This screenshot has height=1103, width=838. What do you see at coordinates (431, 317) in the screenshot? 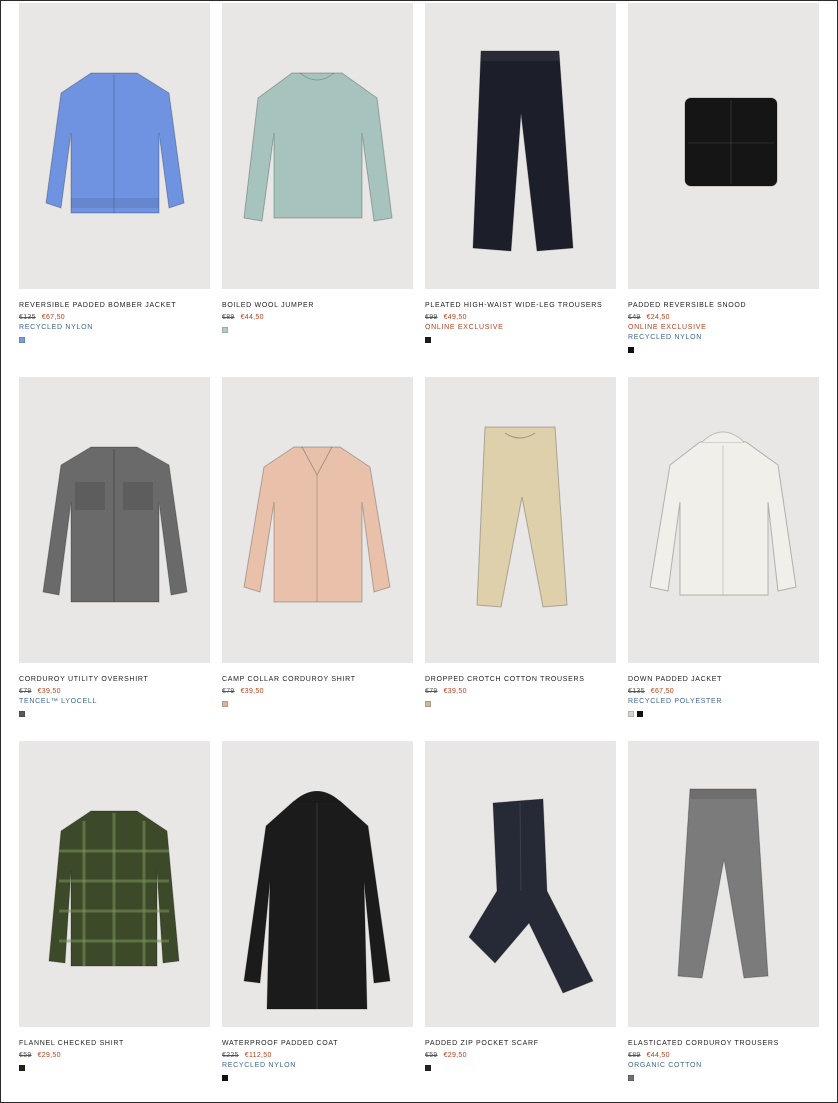
I see `original-price: €99` at bounding box center [431, 317].